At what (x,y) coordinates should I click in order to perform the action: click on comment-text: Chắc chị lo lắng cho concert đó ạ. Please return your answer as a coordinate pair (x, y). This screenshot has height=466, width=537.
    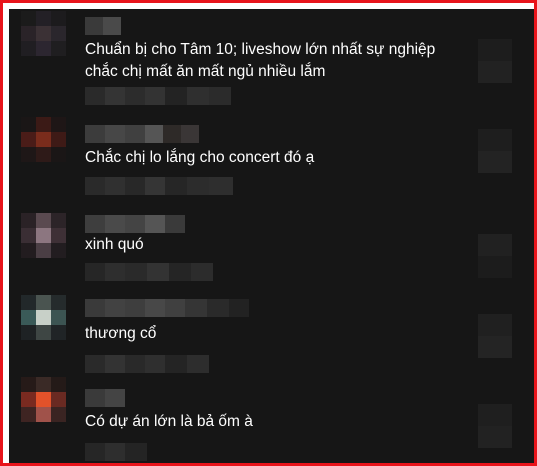
    Looking at the image, I should click on (200, 157).